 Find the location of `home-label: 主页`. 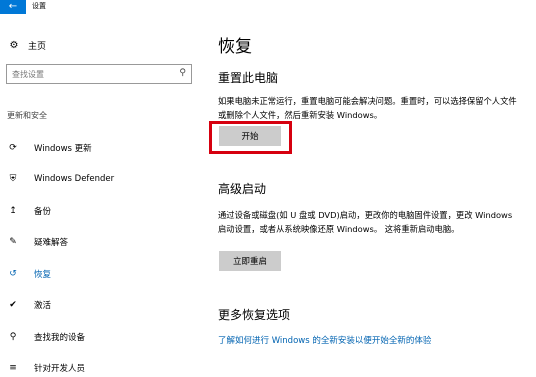

home-label: 主页 is located at coordinates (37, 46).